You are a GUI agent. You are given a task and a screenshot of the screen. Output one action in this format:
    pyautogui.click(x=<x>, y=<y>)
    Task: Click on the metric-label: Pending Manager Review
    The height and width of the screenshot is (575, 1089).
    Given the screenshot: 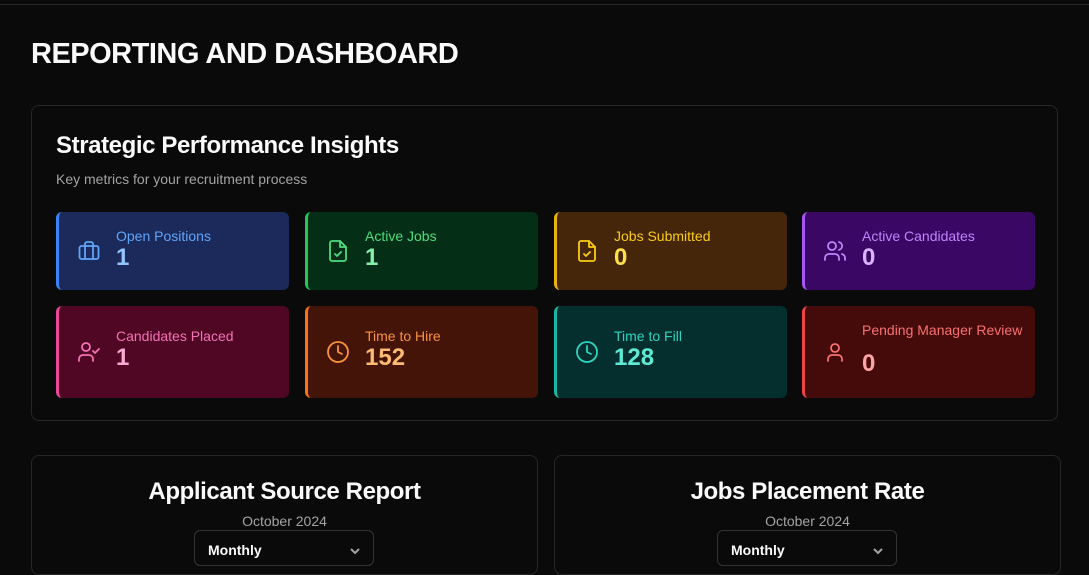 What is the action you would take?
    pyautogui.click(x=942, y=330)
    